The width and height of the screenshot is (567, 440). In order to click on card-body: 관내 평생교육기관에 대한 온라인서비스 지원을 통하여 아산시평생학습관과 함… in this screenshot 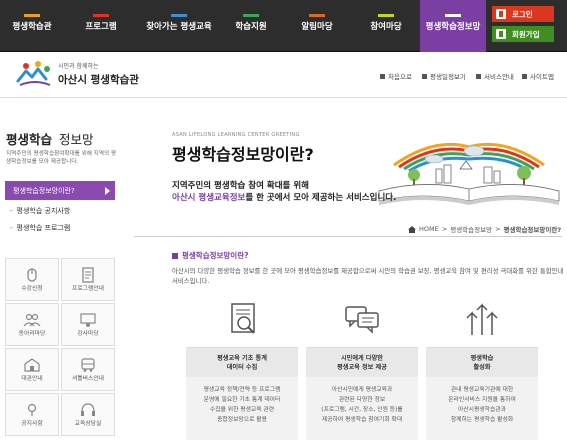, I will do `click(482, 405)`.